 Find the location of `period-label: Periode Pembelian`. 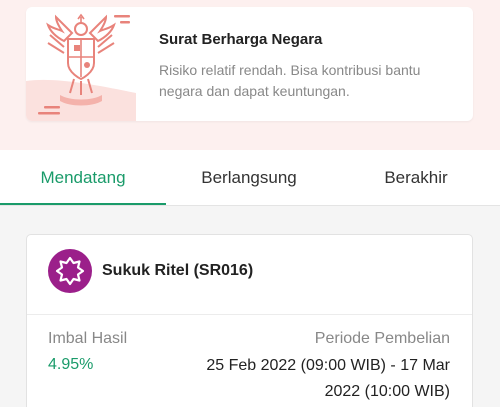

period-label: Periode Pembelian is located at coordinates (382, 338).